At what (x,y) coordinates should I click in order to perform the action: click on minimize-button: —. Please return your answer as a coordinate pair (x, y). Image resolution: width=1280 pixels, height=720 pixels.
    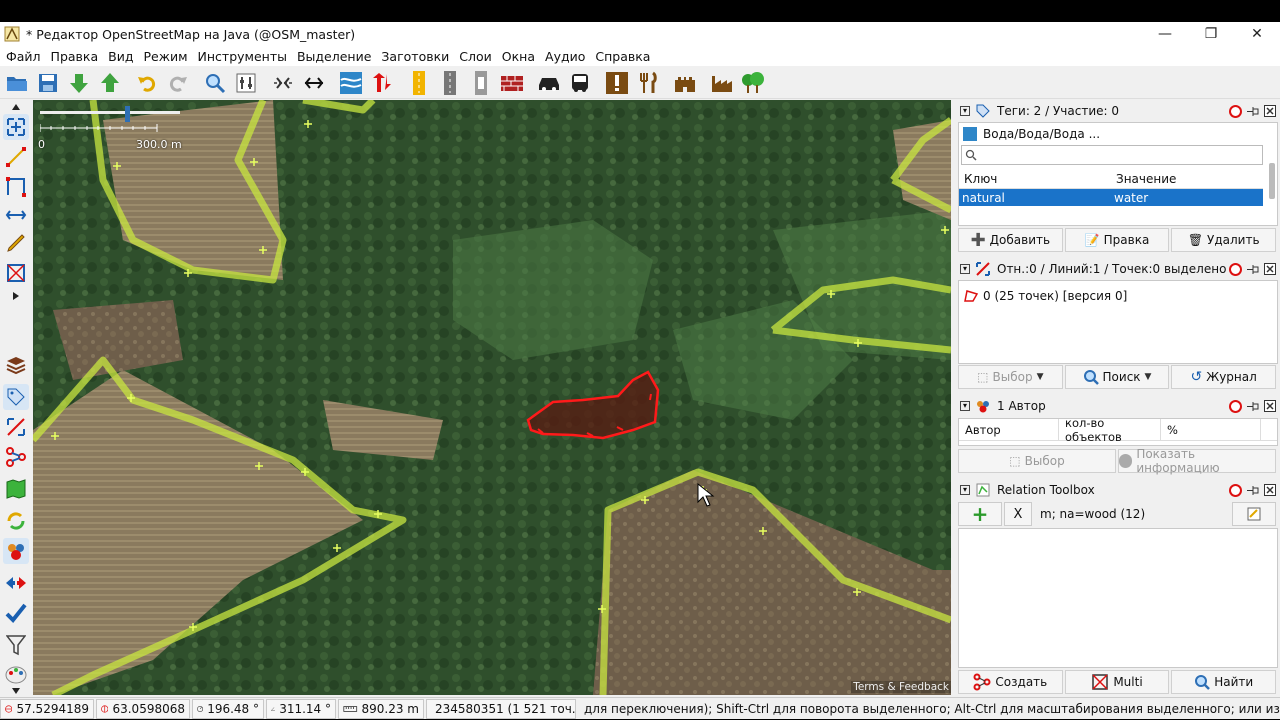
    Looking at the image, I should click on (1165, 34).